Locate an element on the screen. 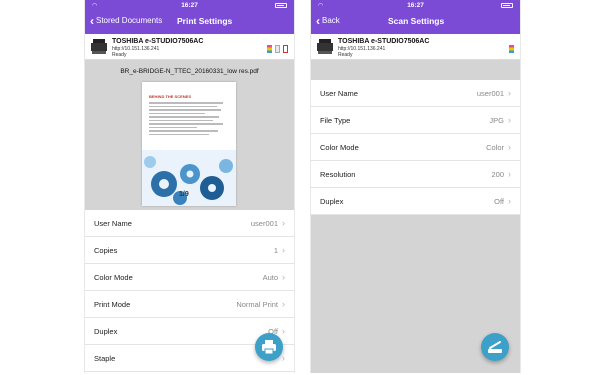 This screenshot has width=600, height=375. setting-row-color-mode: Color Mode Auto › is located at coordinates (189, 277).